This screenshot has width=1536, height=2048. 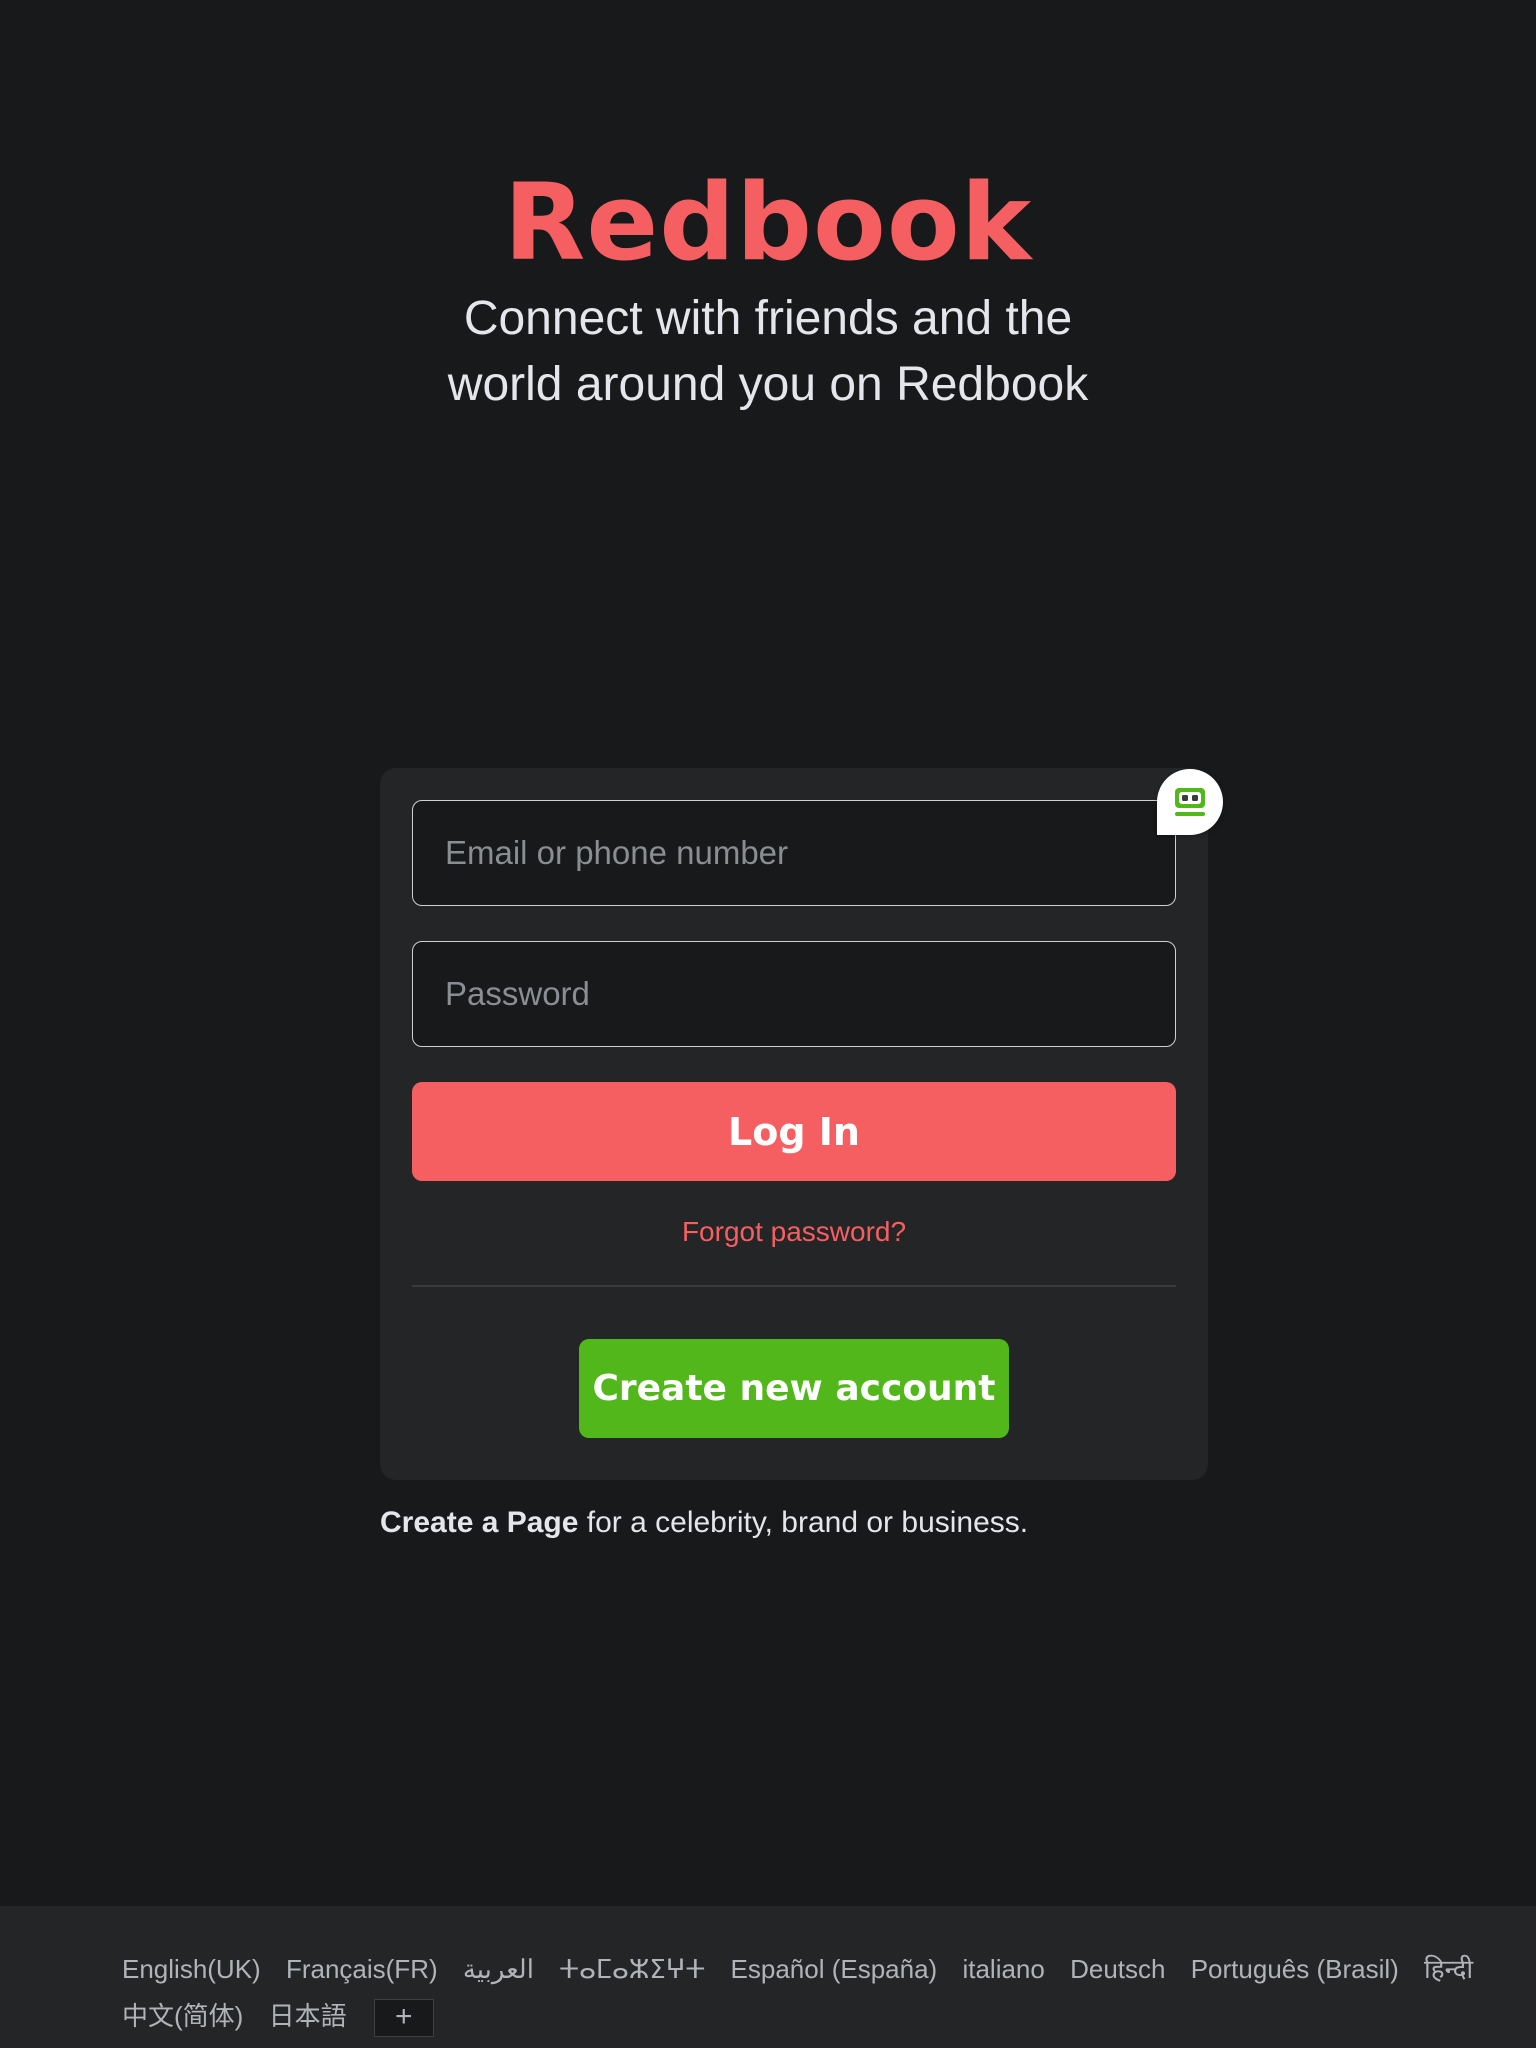 What do you see at coordinates (794, 1232) in the screenshot?
I see `forgot-password-link: Forgot password?` at bounding box center [794, 1232].